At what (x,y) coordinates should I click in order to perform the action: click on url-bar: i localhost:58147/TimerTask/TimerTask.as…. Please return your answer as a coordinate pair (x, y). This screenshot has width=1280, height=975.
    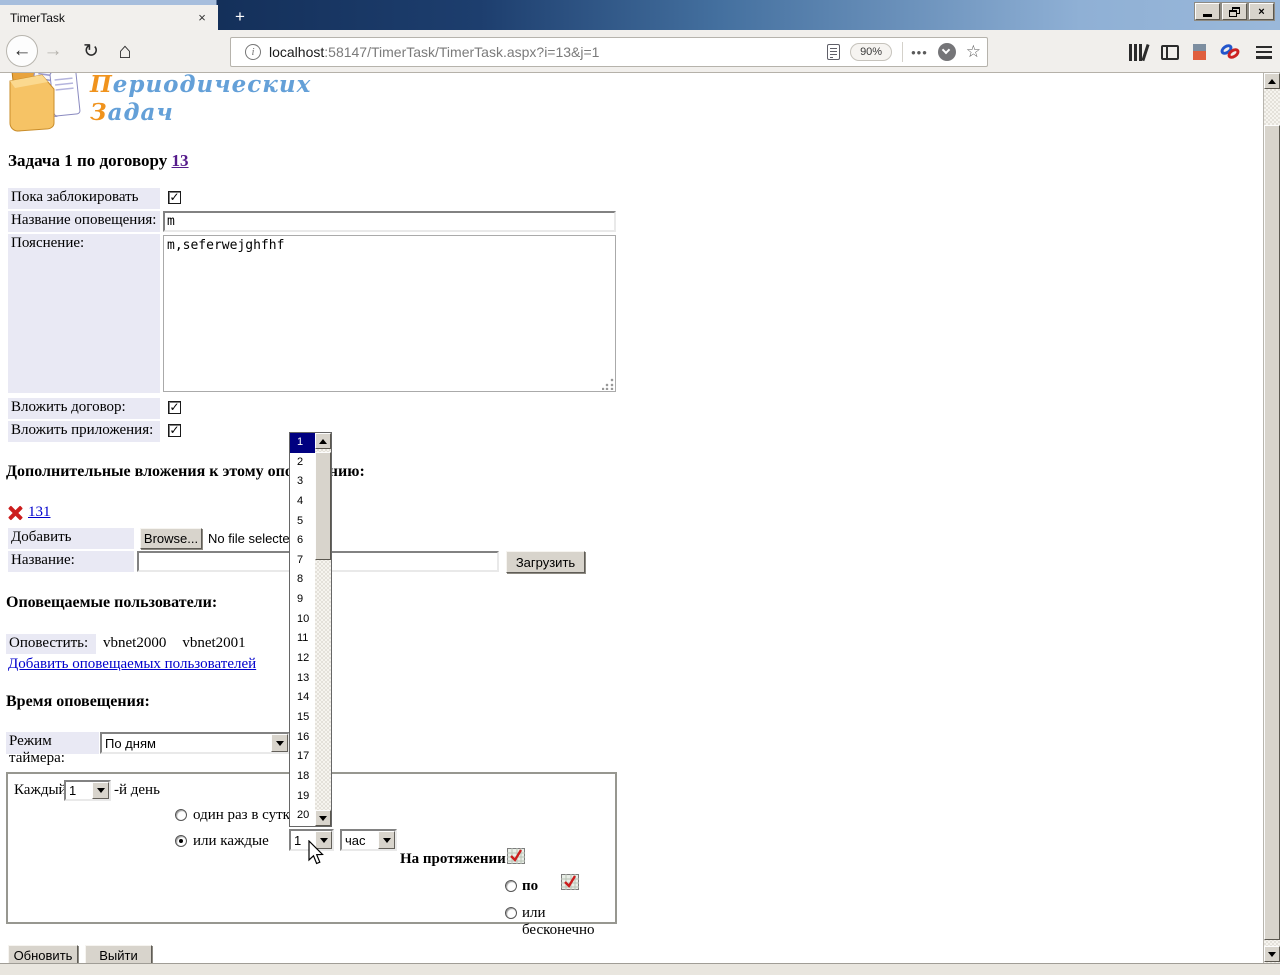
    Looking at the image, I should click on (609, 52).